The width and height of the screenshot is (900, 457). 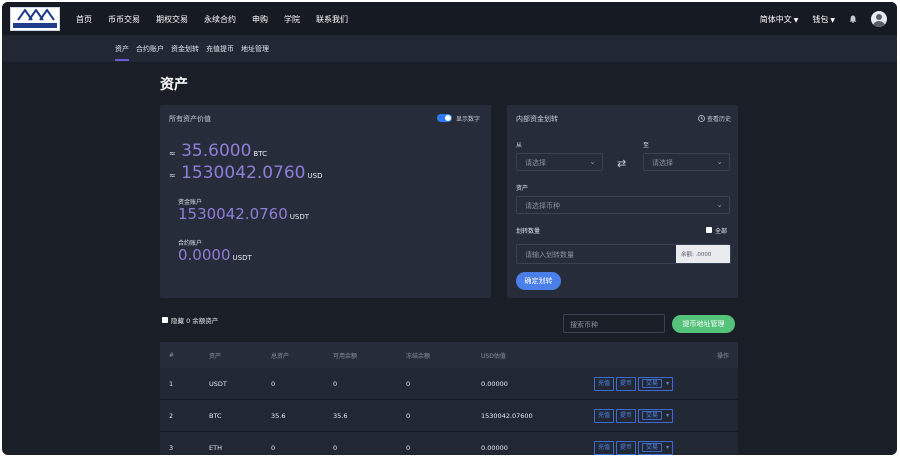 What do you see at coordinates (709, 230) in the screenshot?
I see `transfer-all-checkbox` at bounding box center [709, 230].